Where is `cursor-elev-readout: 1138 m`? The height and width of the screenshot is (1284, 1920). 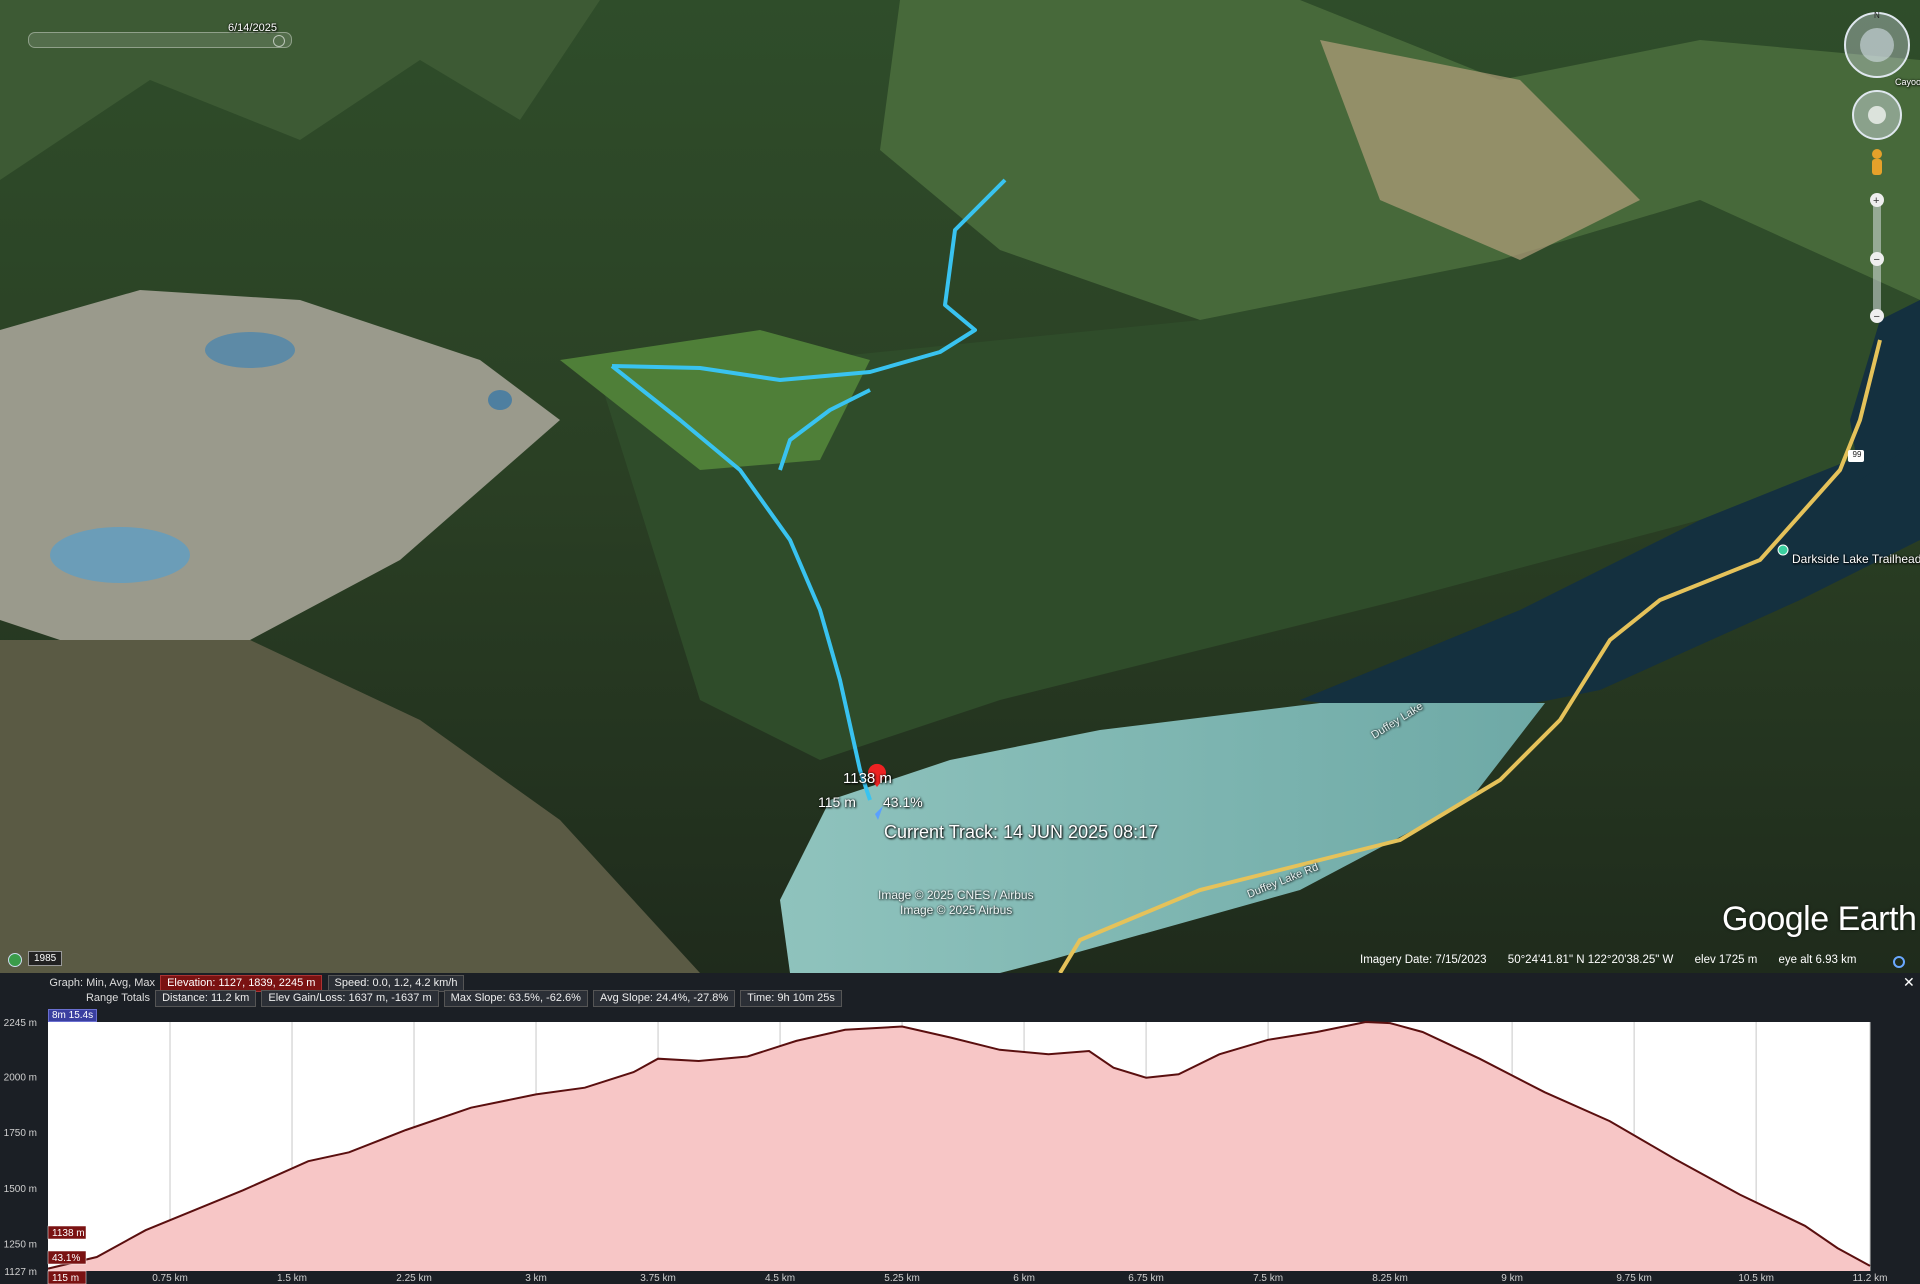
cursor-elev-readout: 1138 m is located at coordinates (68, 1233).